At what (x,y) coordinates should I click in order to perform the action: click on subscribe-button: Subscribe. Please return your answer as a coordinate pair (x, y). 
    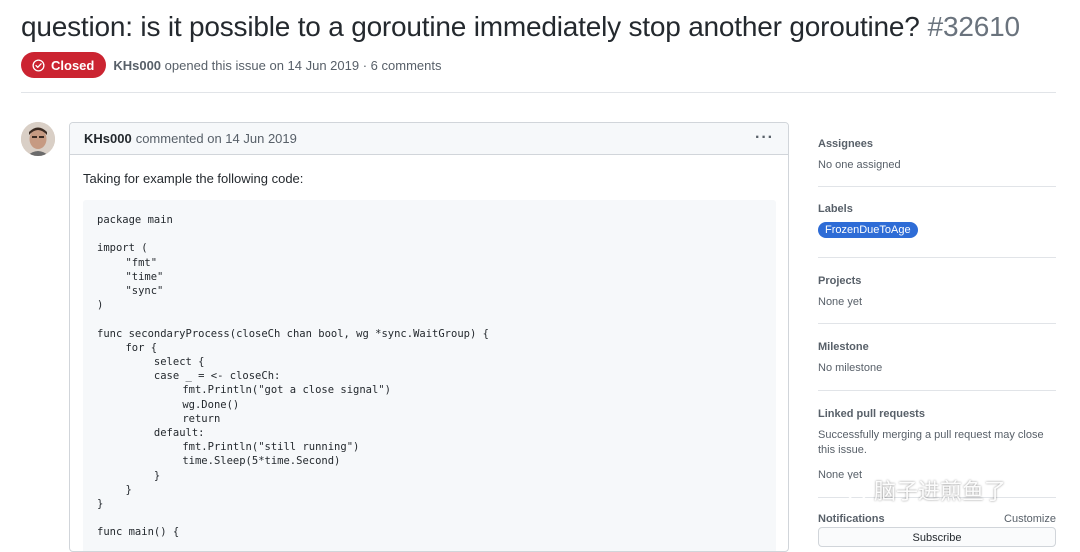
    Looking at the image, I should click on (937, 537).